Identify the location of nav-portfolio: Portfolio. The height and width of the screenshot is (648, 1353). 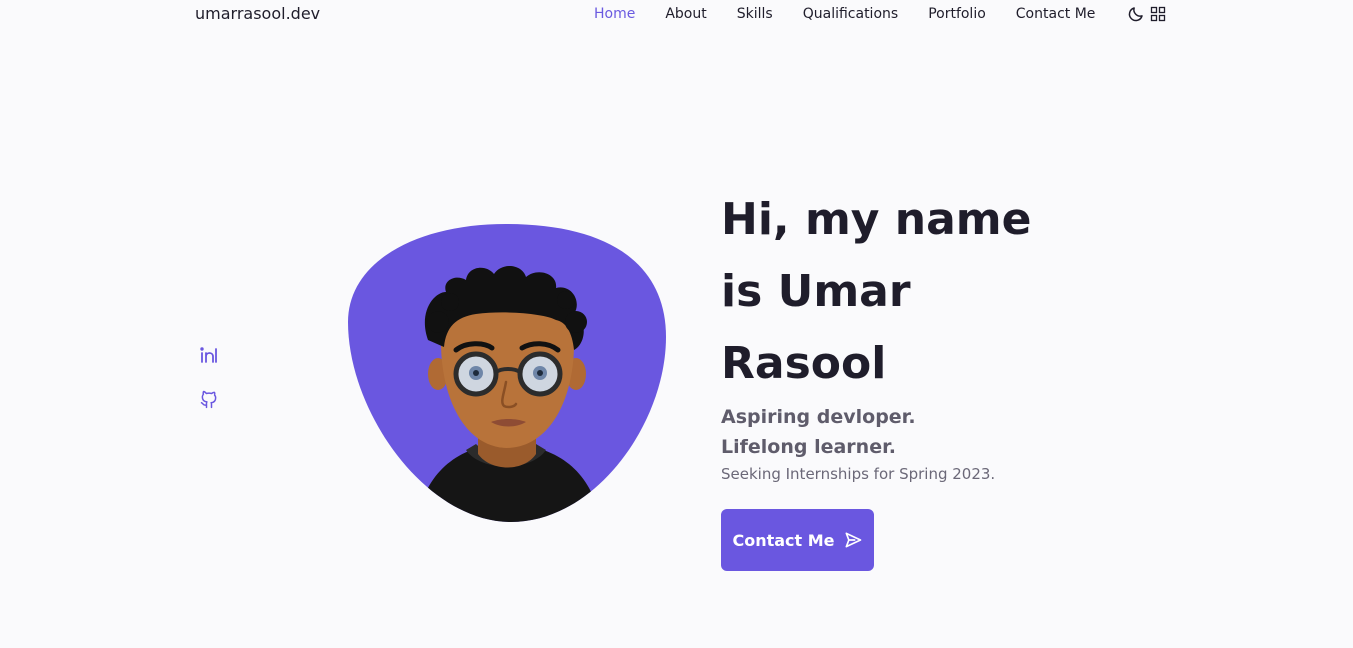
(957, 14).